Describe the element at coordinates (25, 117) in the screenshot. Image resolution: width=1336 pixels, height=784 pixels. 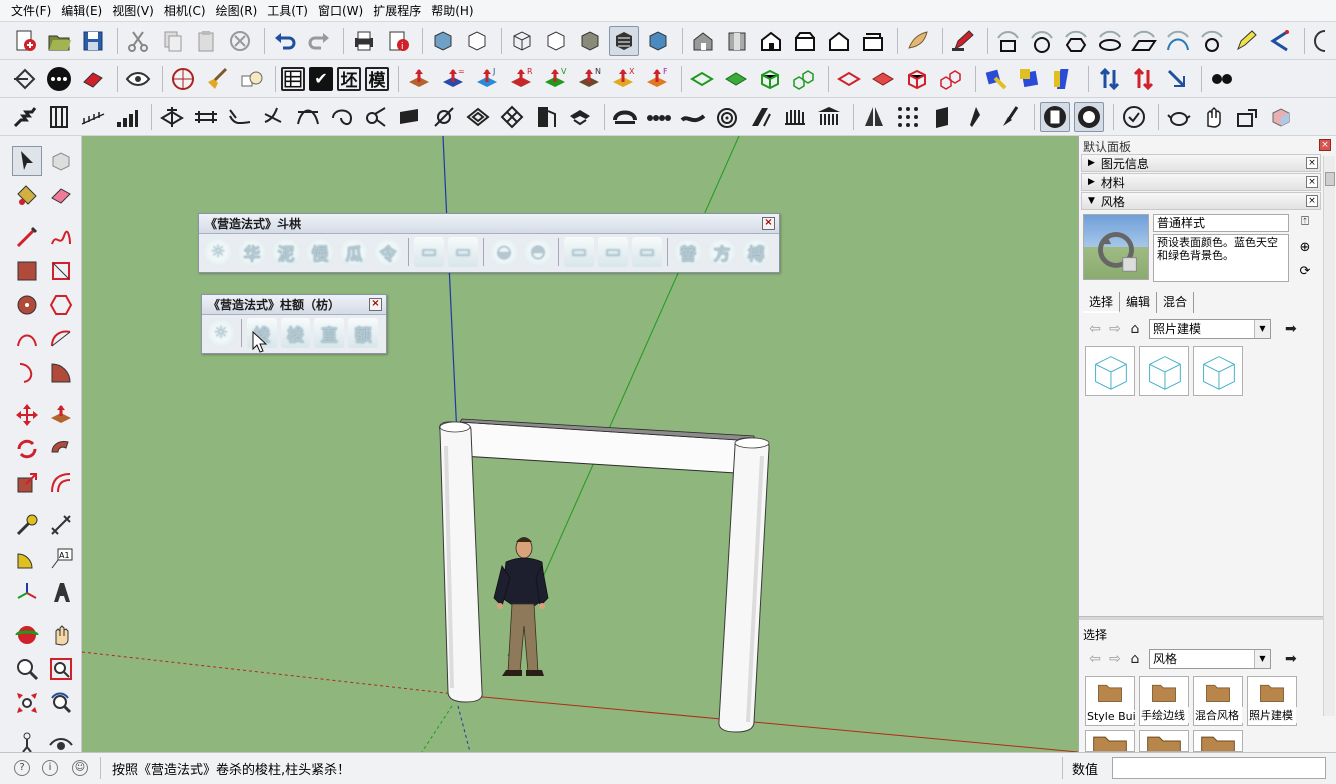
I see `stair-icon` at that location.